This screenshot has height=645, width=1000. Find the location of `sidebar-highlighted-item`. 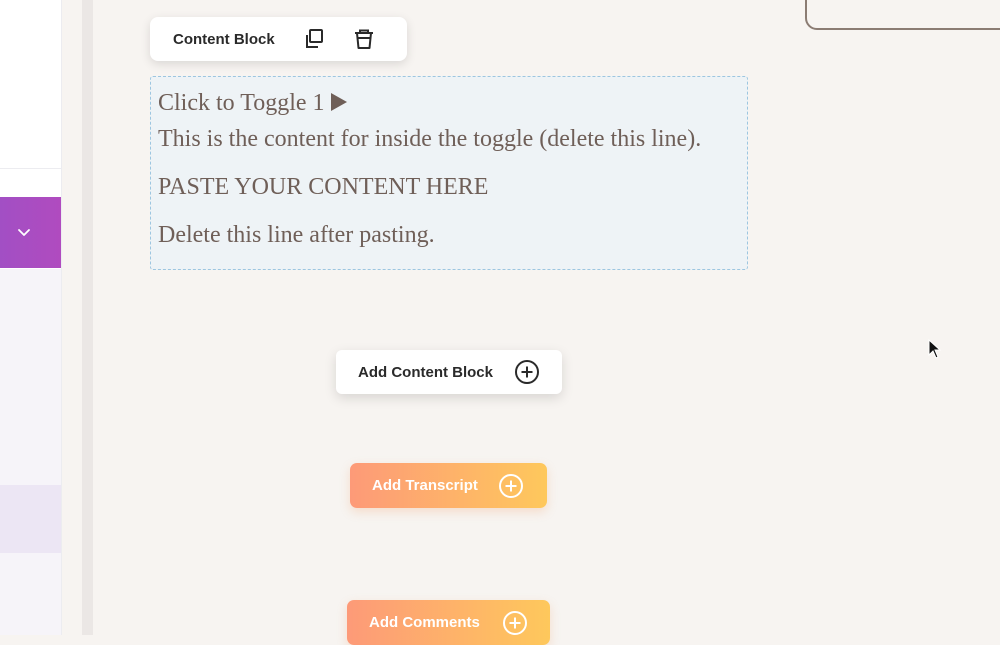

sidebar-highlighted-item is located at coordinates (30, 519).